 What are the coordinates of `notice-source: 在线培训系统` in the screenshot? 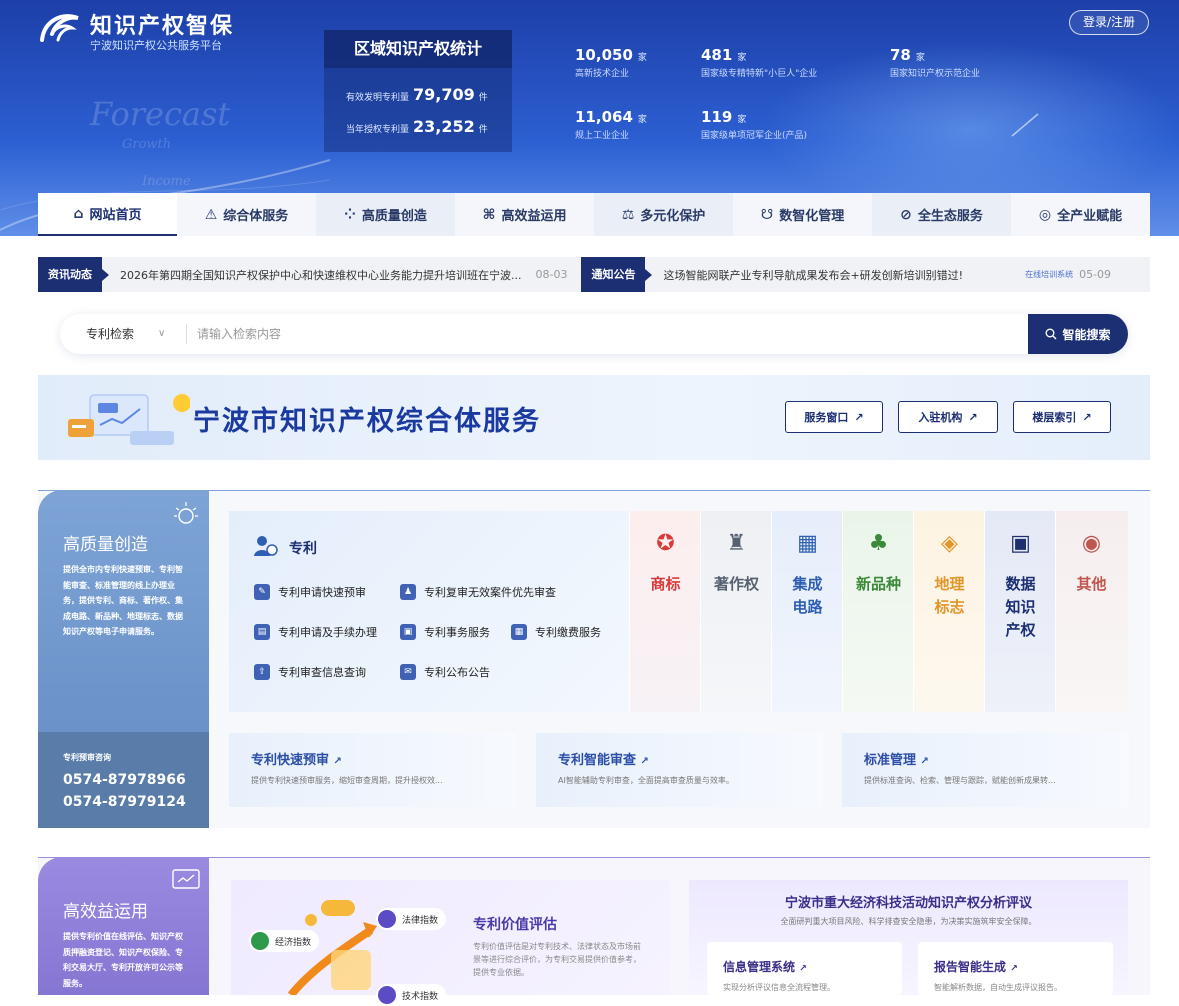 It's located at (1049, 274).